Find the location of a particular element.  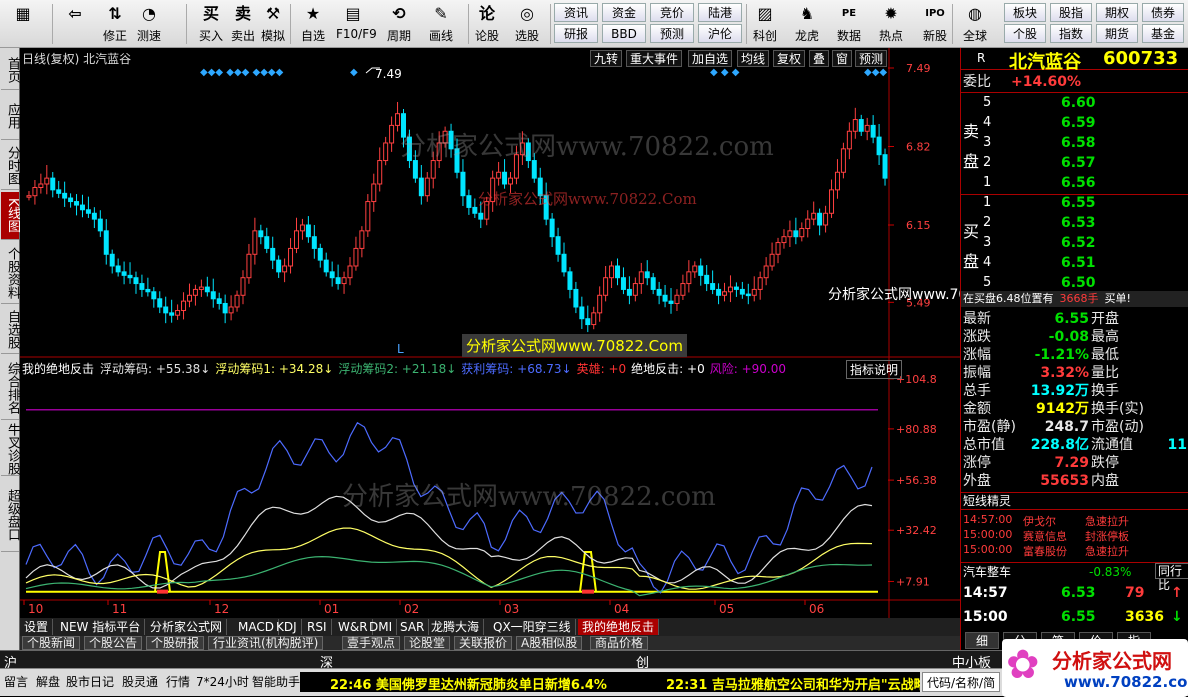

market-button: 期权 is located at coordinates (1117, 12).